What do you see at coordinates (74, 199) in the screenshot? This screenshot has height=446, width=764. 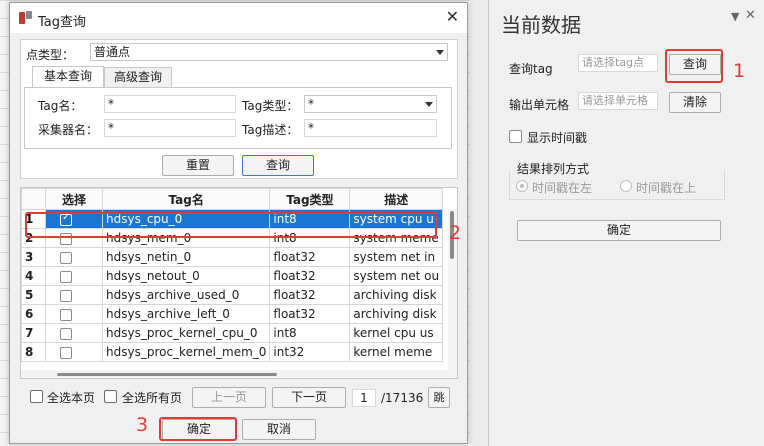 I see `column-header: 选择` at bounding box center [74, 199].